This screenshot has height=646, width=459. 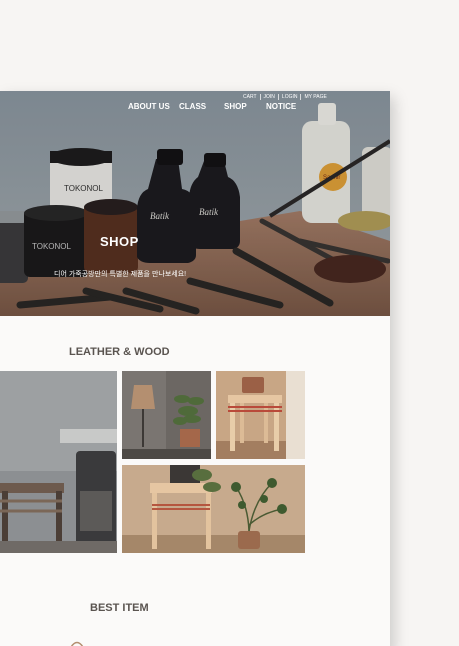 I want to click on utility-nav: CART JOIN LOGIN MY PAGE, so click(x=285, y=97).